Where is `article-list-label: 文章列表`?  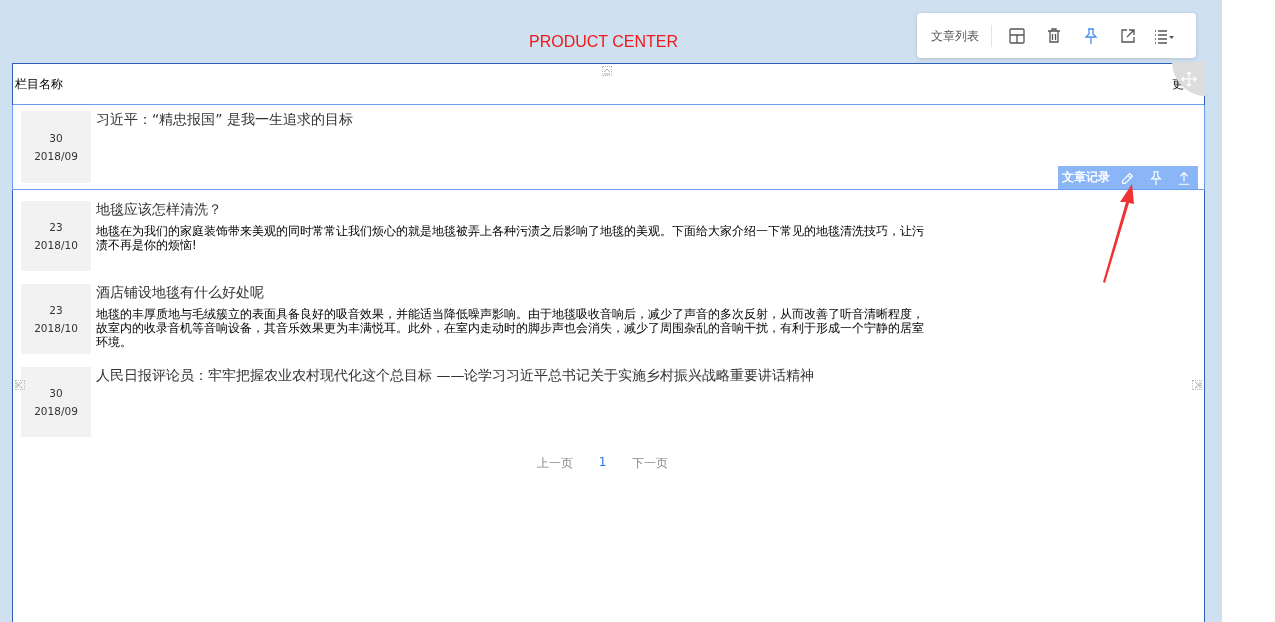 article-list-label: 文章列表 is located at coordinates (961, 35).